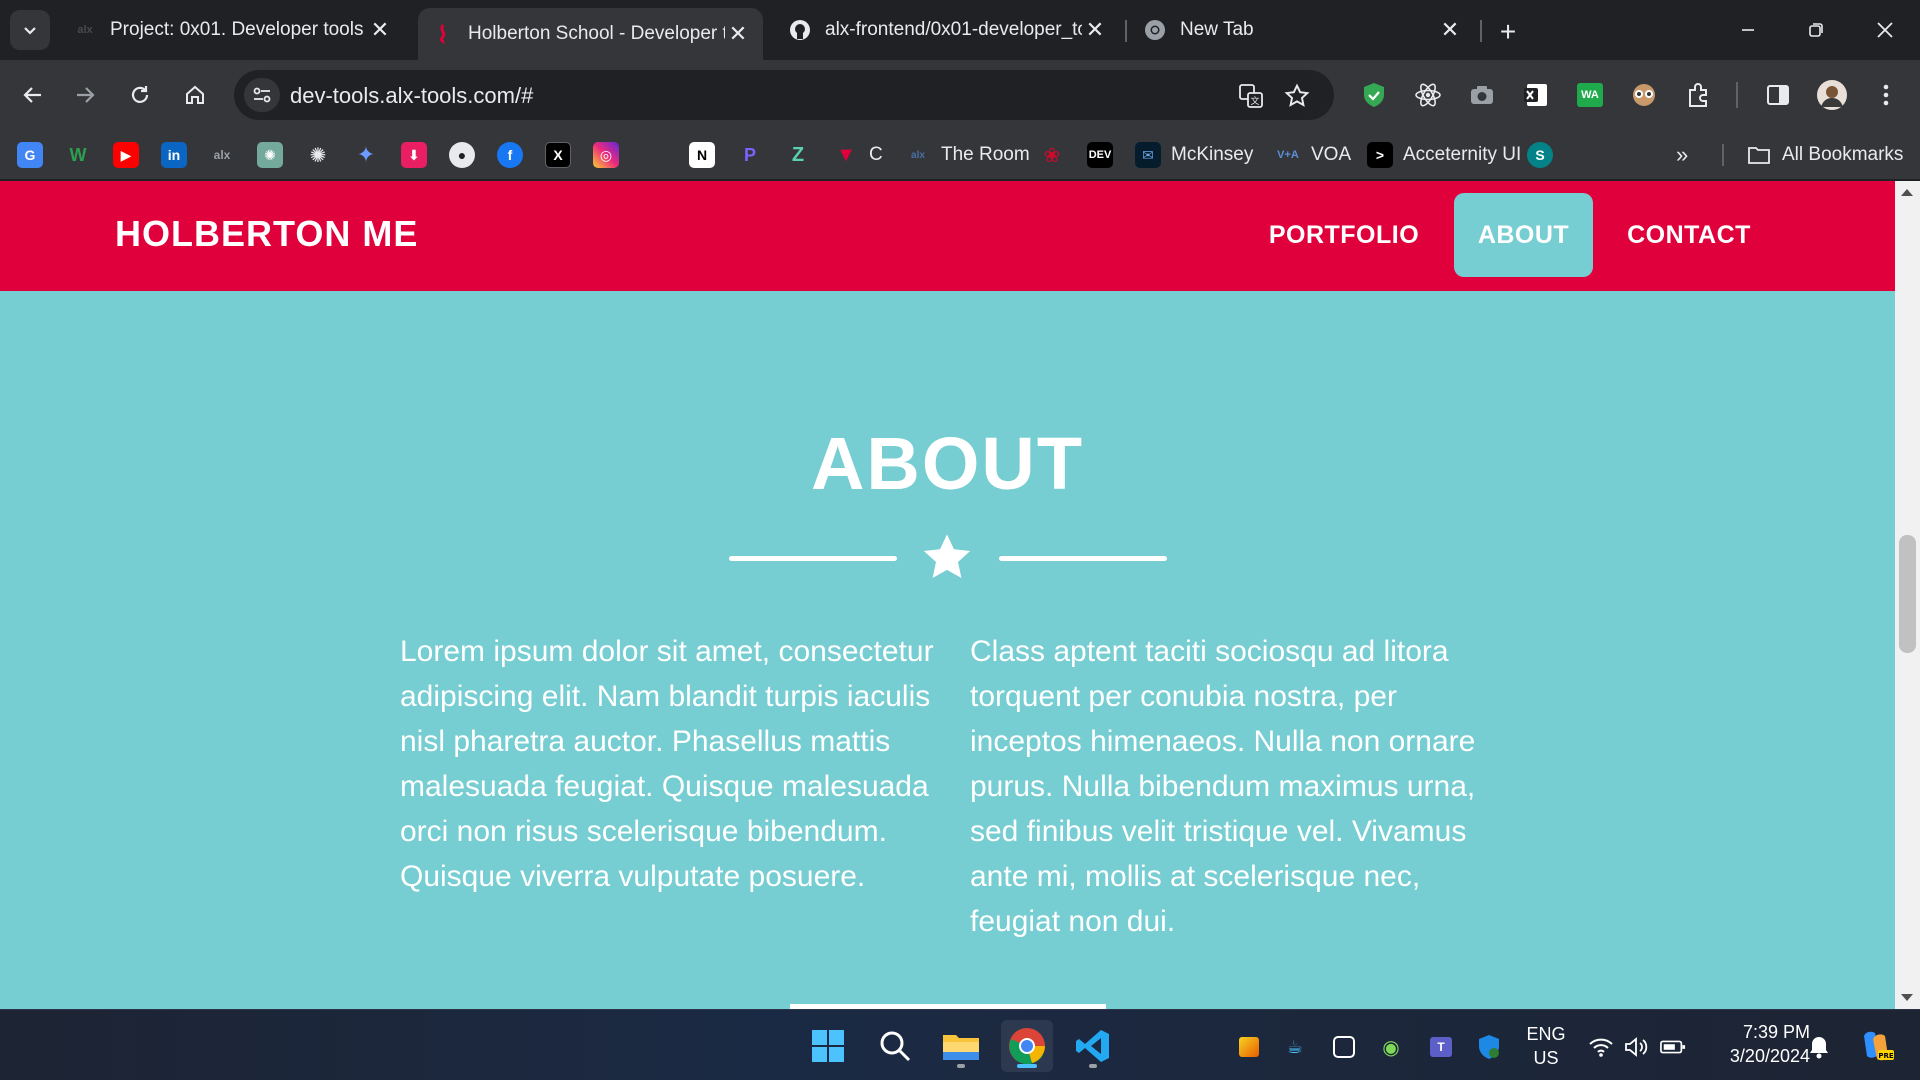 The height and width of the screenshot is (1080, 1920). I want to click on bookmark-github: ●, so click(462, 155).